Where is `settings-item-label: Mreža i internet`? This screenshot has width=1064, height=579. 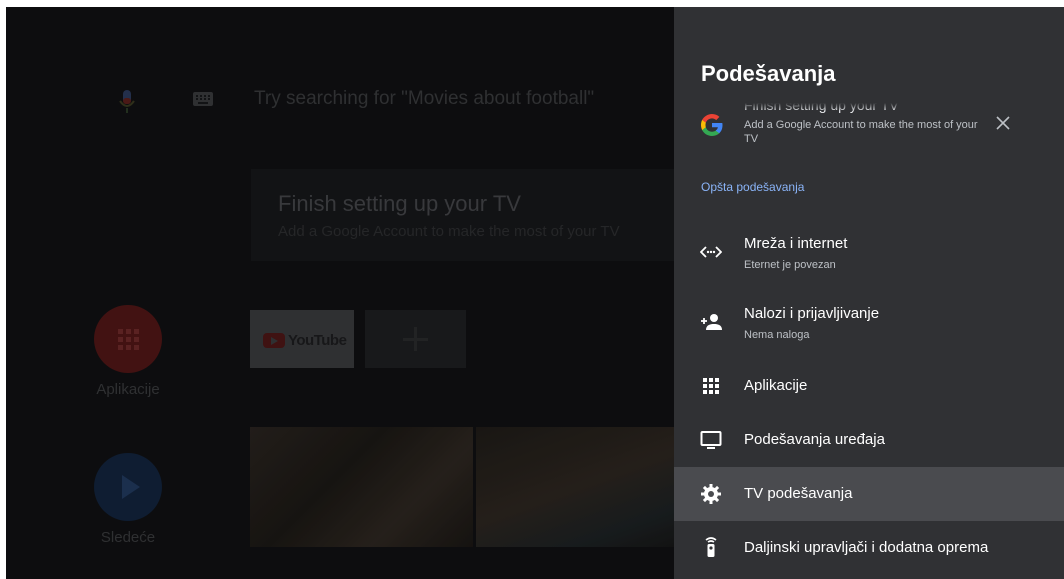
settings-item-label: Mreža i internet is located at coordinates (796, 243).